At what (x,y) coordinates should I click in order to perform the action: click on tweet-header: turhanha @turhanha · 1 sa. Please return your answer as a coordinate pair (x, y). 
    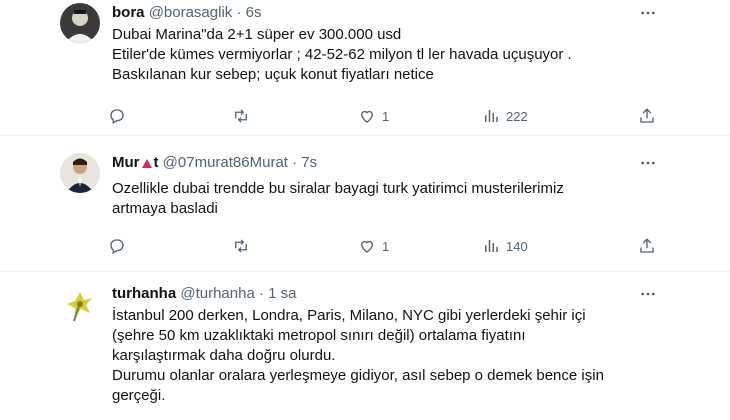
    Looking at the image, I should click on (204, 294).